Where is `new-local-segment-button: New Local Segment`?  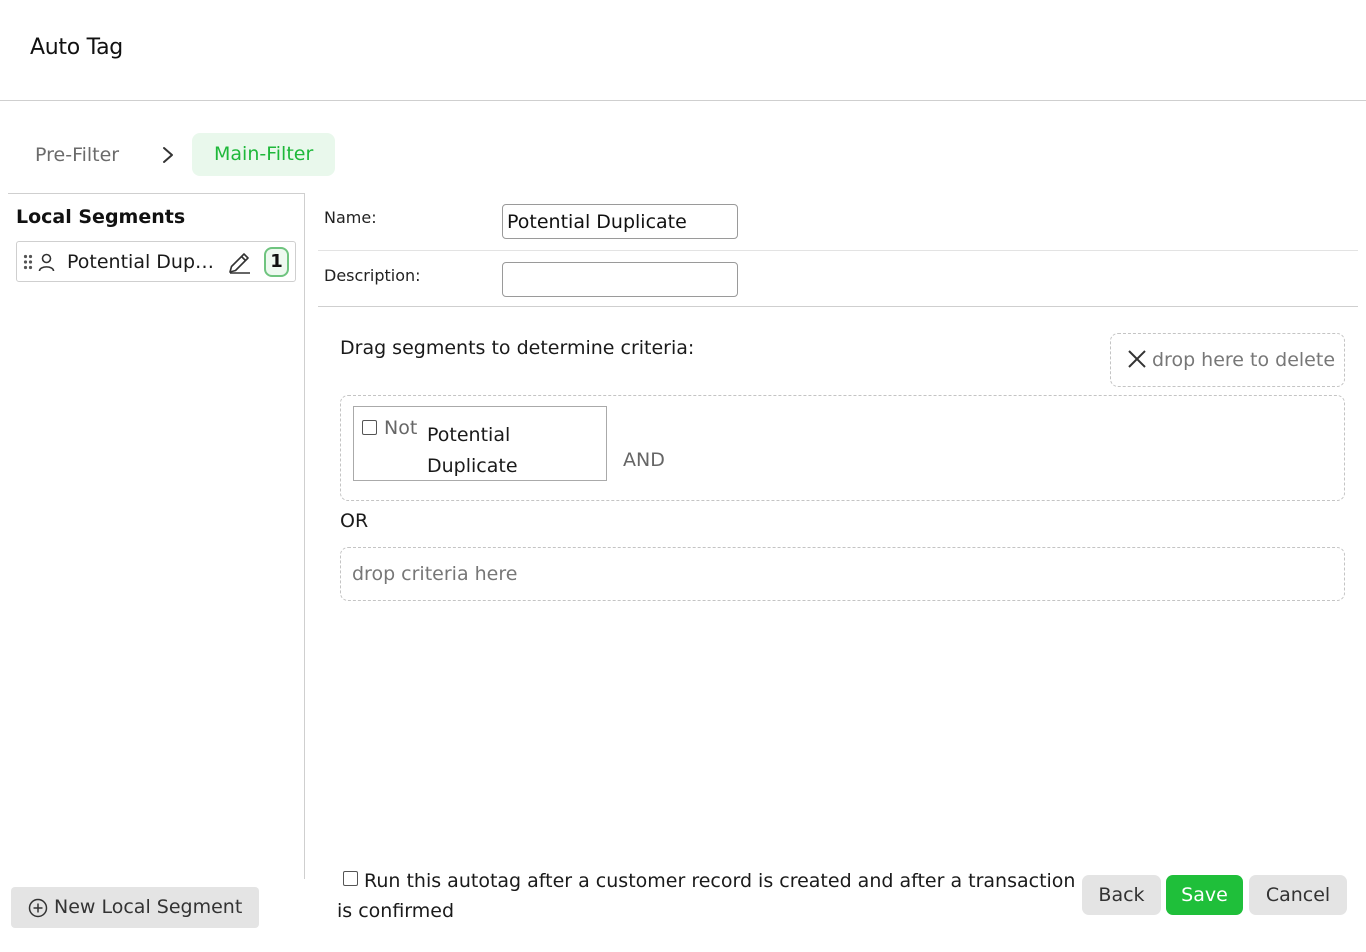 new-local-segment-button: New Local Segment is located at coordinates (135, 907).